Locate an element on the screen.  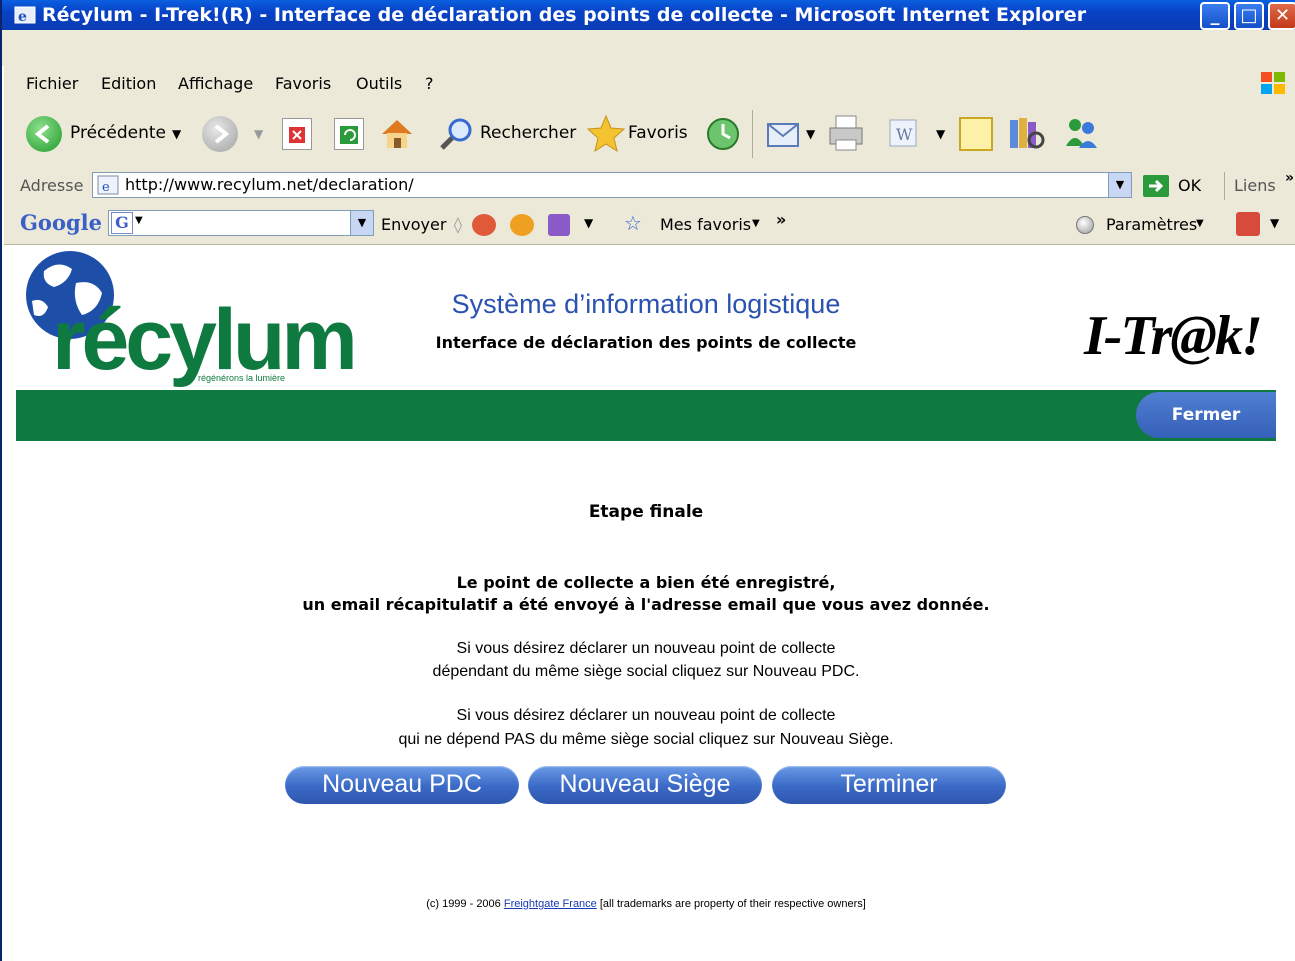
favorites-star-icon is located at coordinates (606, 133).